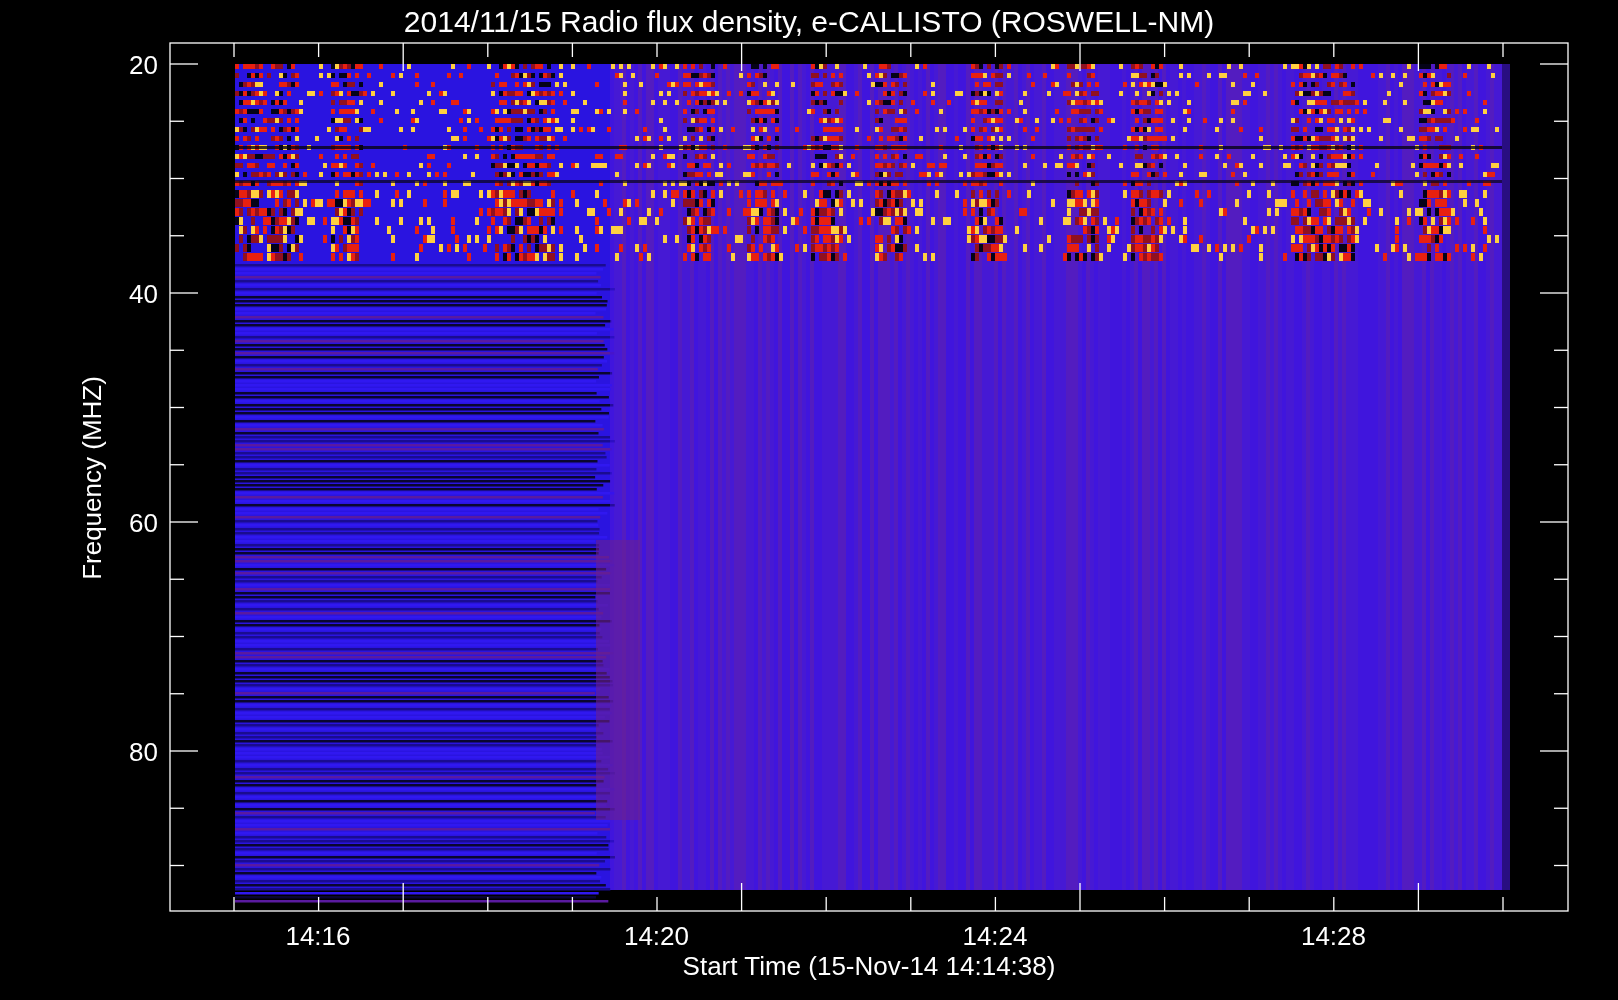 The width and height of the screenshot is (1618, 1000). Describe the element at coordinates (143, 752) in the screenshot. I see `y-tick-label: 80` at that location.